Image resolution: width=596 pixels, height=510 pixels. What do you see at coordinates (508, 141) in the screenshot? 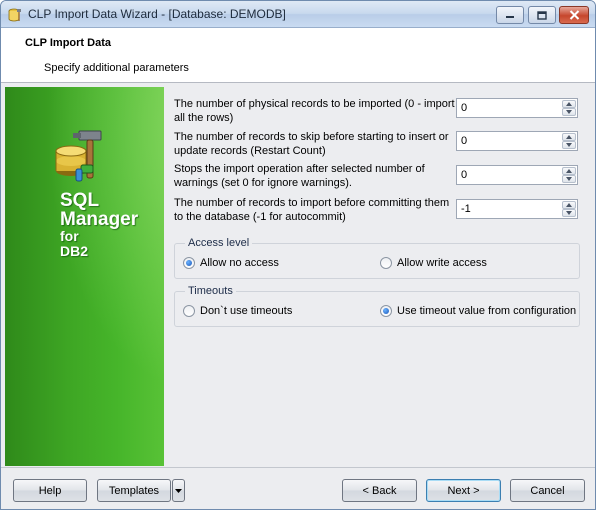
I see `restart-count-input` at bounding box center [508, 141].